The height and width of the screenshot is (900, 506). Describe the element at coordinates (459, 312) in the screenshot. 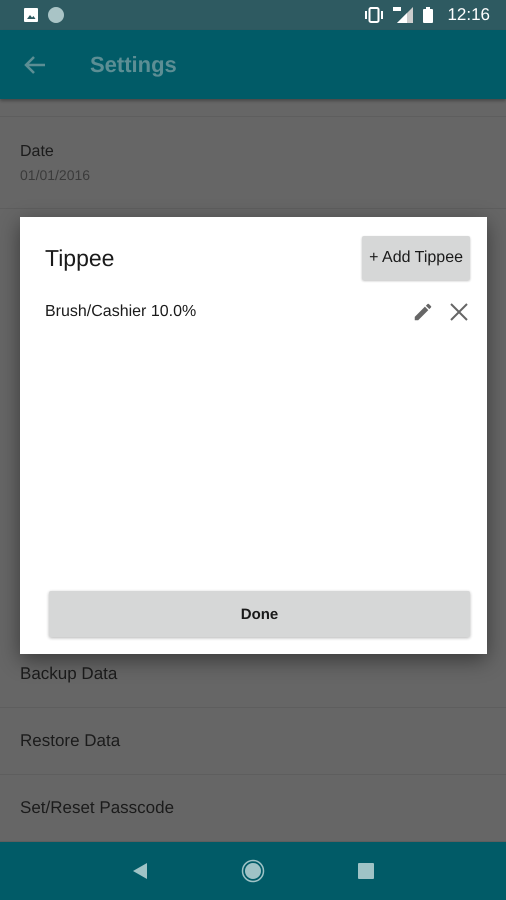

I see `close-icon` at that location.